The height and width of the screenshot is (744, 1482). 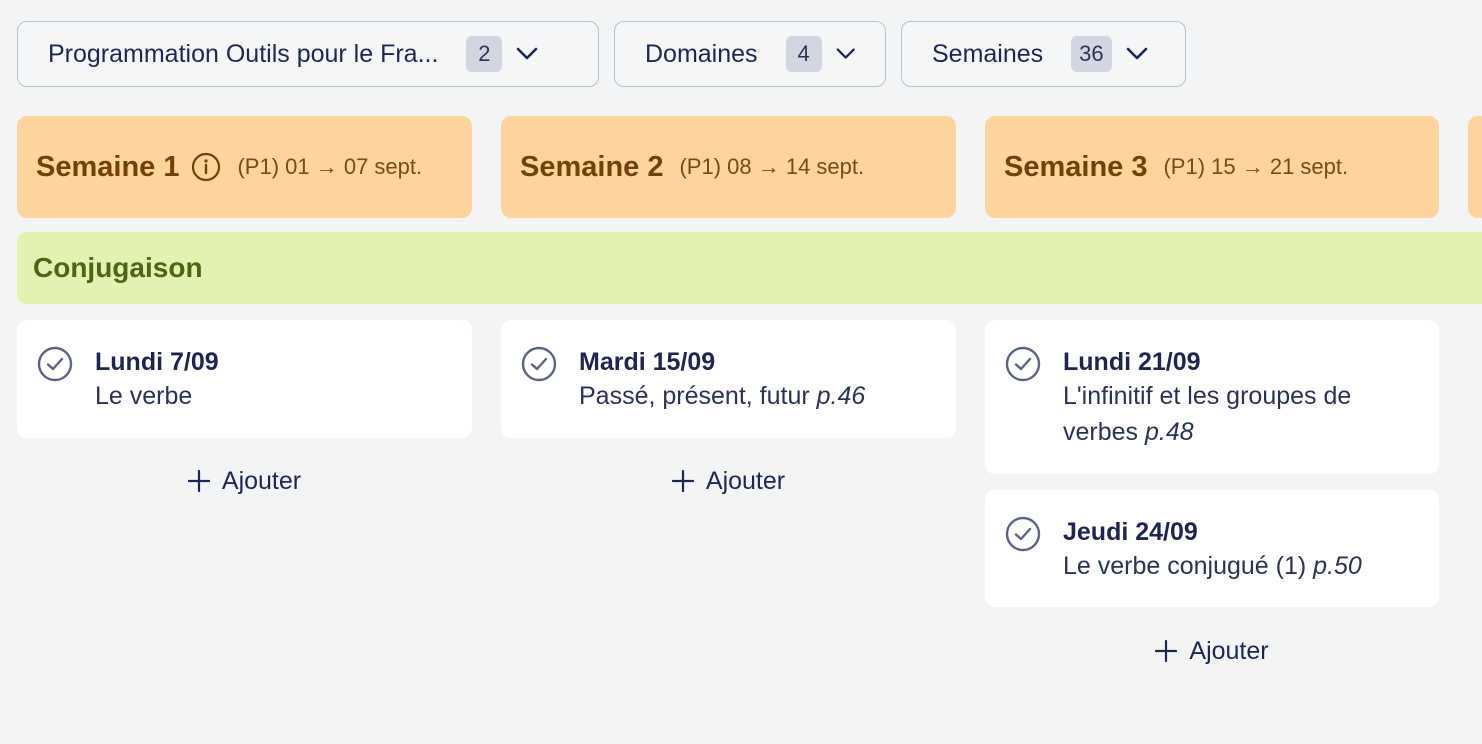 I want to click on lesson-title-text: Passé, présent, futur, so click(x=694, y=396).